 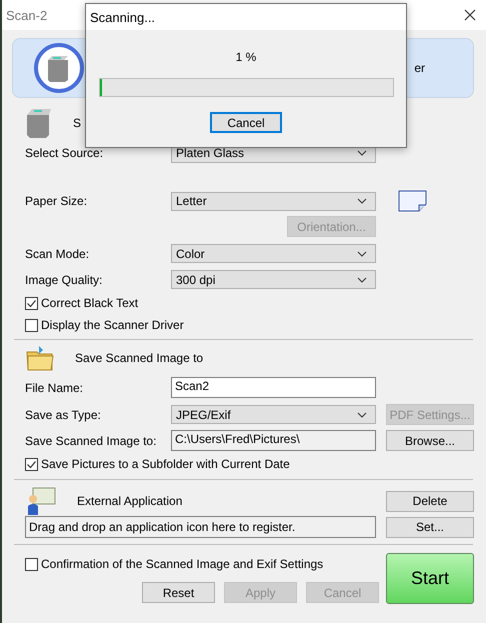 What do you see at coordinates (77, 123) in the screenshot?
I see `section-heading: S` at bounding box center [77, 123].